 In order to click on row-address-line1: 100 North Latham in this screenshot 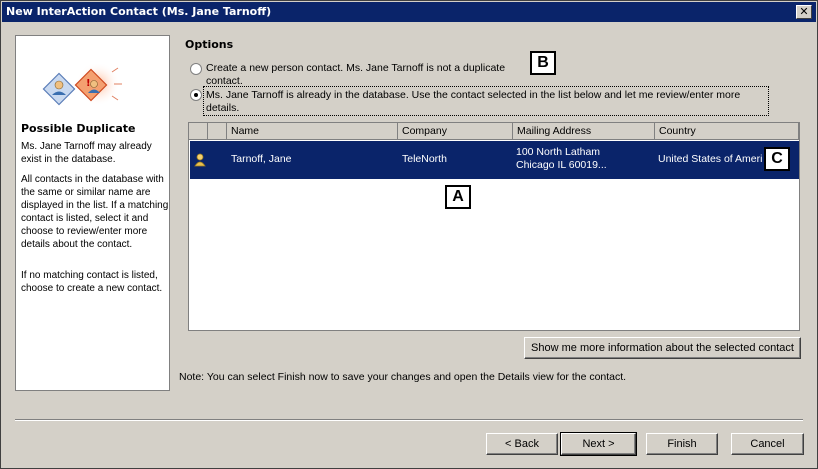, I will do `click(558, 152)`.